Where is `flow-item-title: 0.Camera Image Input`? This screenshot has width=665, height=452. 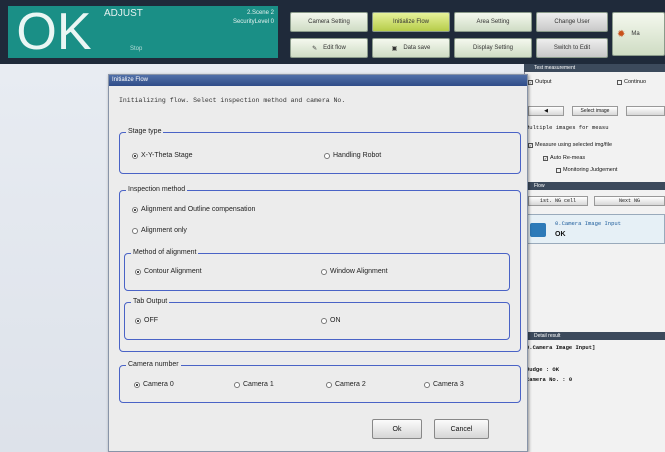
flow-item-title: 0.Camera Image Input is located at coordinates (588, 223).